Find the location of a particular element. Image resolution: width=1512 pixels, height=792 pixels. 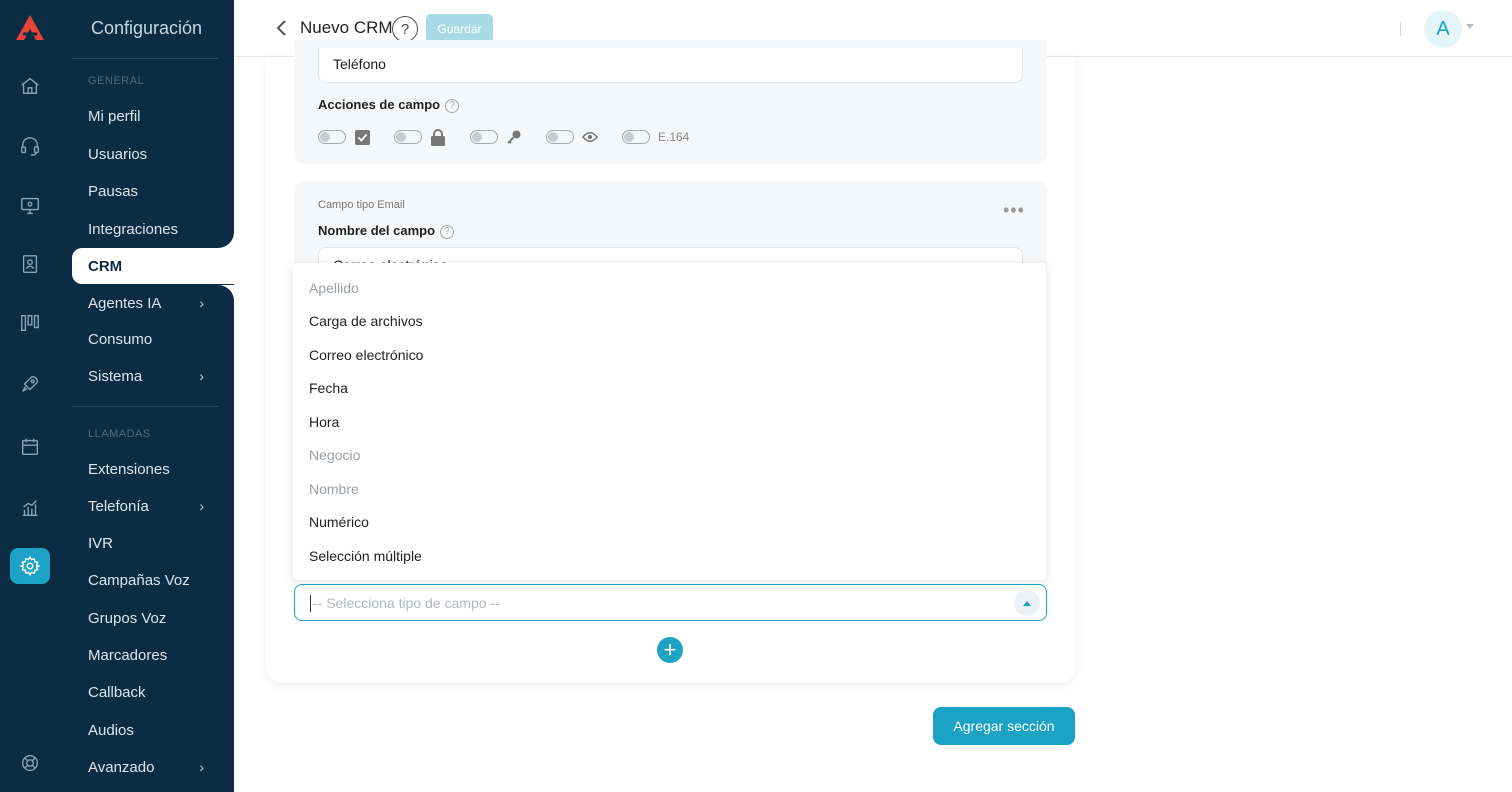

phone-field-name-input: Teléfono is located at coordinates (670, 65).